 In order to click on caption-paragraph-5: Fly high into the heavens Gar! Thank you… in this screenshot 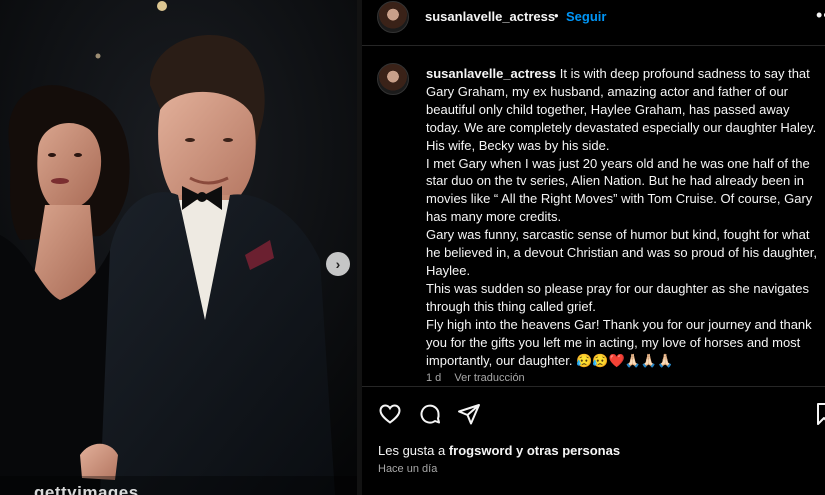, I will do `click(619, 342)`.